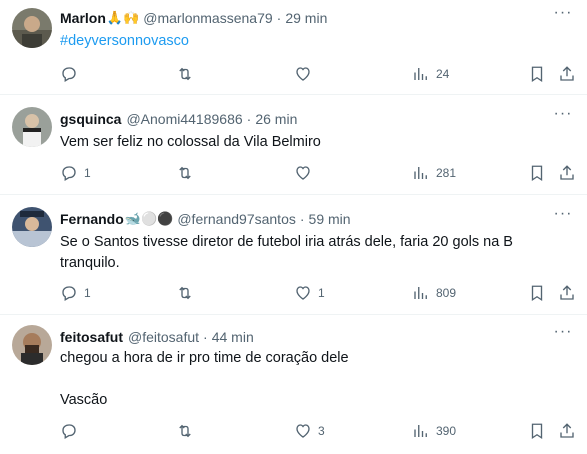 The image size is (587, 454). Describe the element at coordinates (434, 293) in the screenshot. I see `views-button: 809` at that location.